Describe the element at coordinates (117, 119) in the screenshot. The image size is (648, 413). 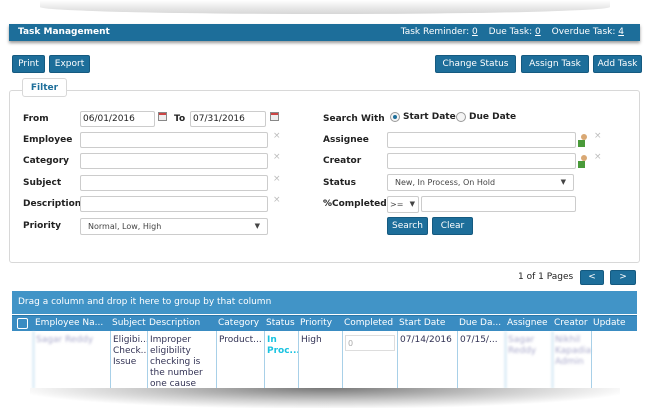
I see `from-date-input: 06/01/2016` at that location.